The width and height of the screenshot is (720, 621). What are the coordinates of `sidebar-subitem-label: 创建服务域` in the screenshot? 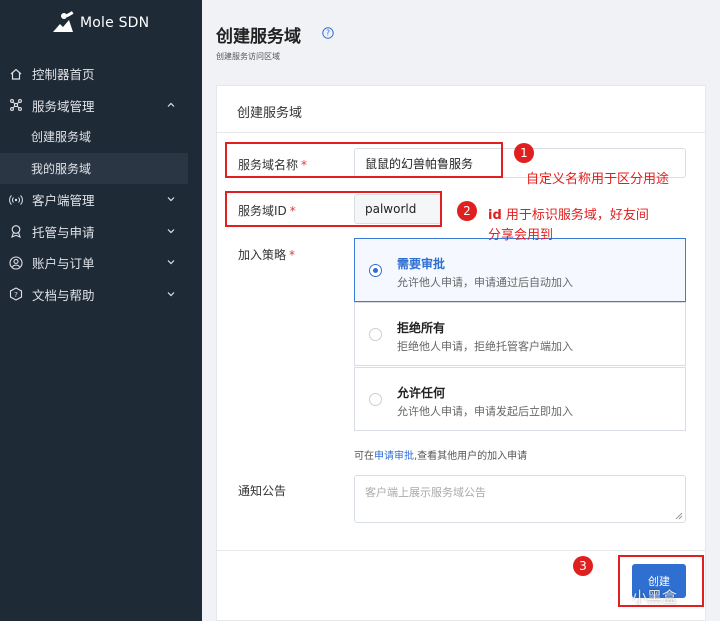 It's located at (61, 137).